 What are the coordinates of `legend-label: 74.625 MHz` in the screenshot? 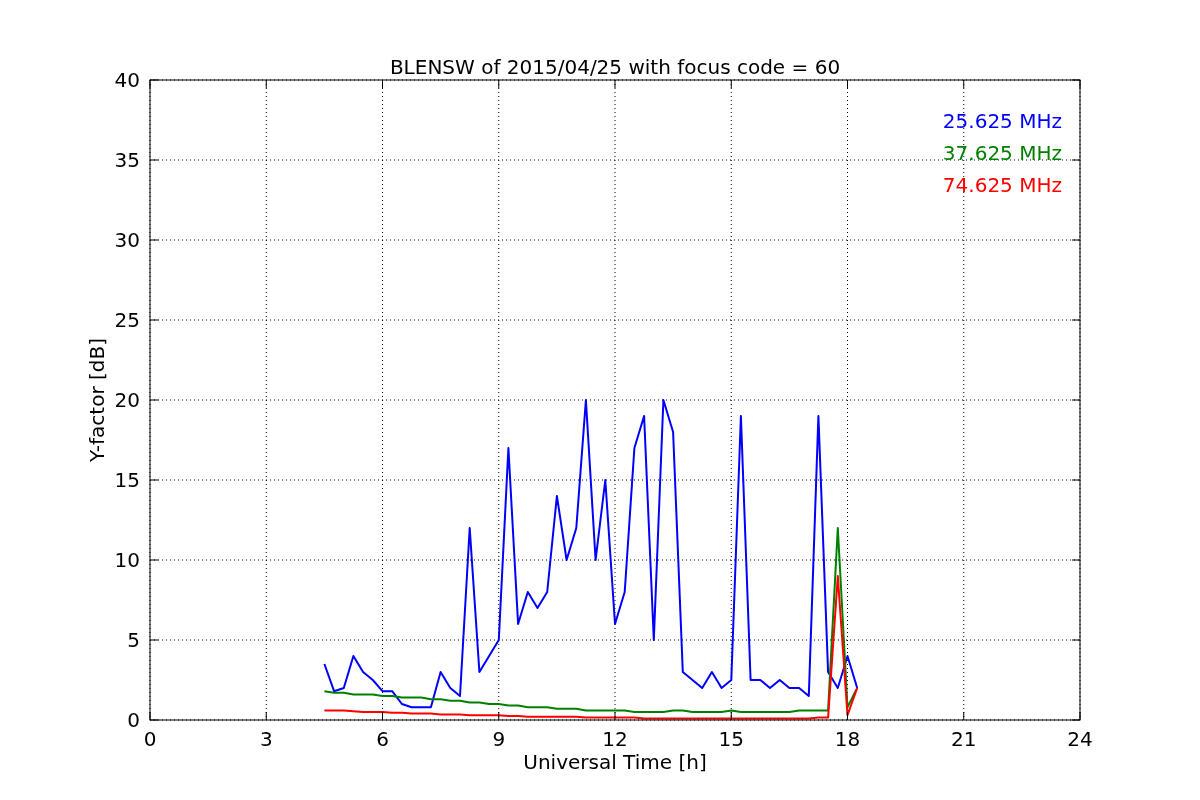 It's located at (1002, 185).